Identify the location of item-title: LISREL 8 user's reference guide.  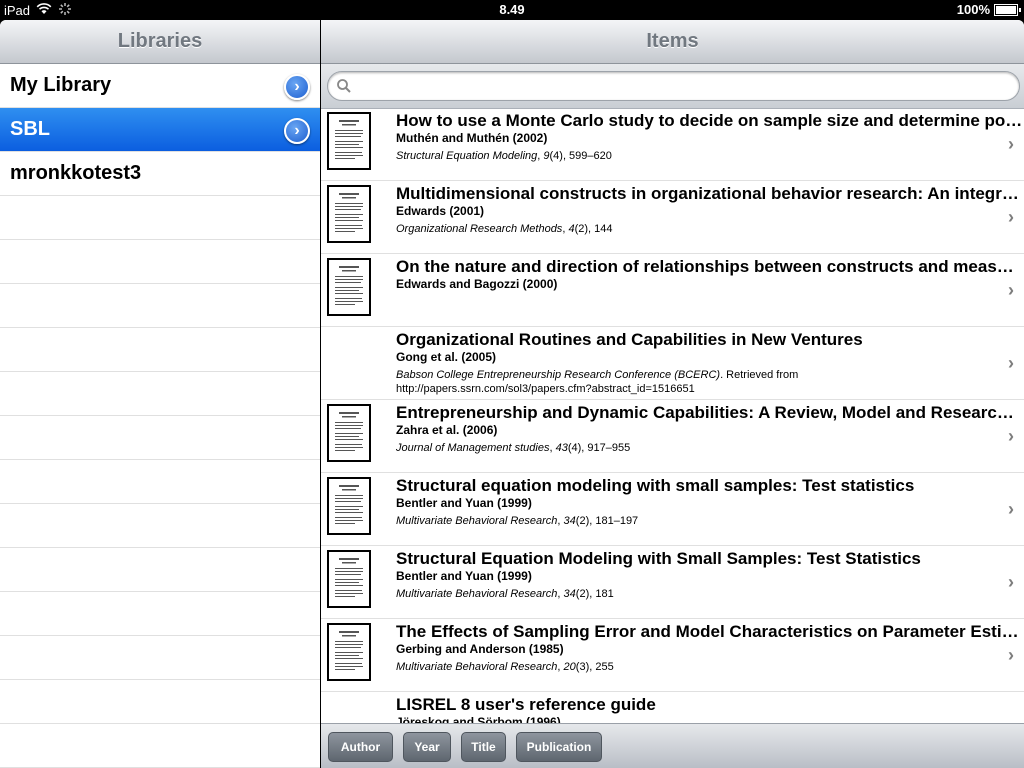
(526, 704).